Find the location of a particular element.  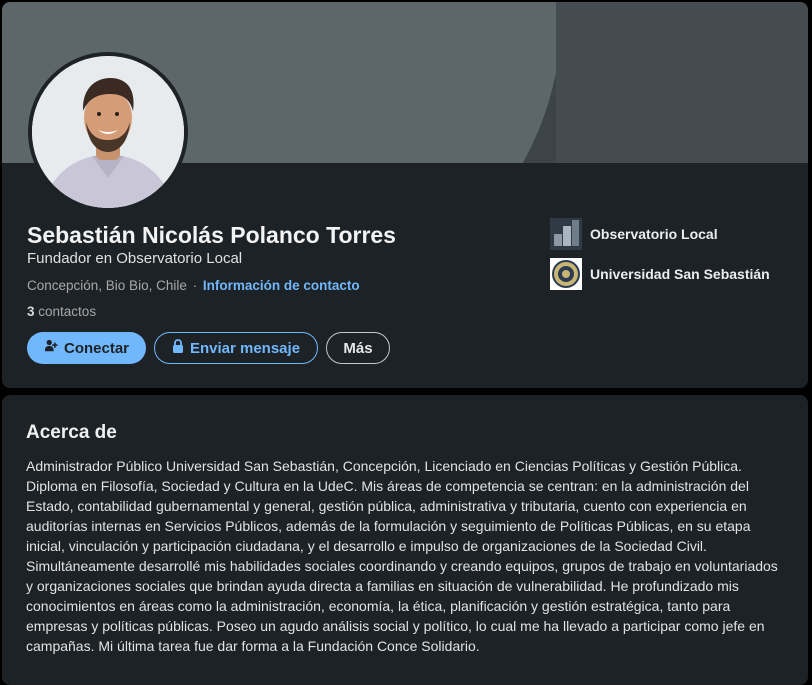

send-message-label: Enviar mensaje is located at coordinates (245, 348).